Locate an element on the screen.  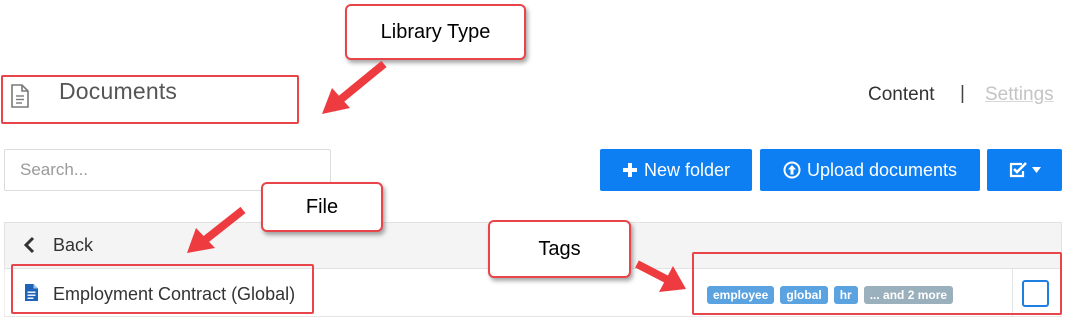
file-highlight is located at coordinates (162, 289).